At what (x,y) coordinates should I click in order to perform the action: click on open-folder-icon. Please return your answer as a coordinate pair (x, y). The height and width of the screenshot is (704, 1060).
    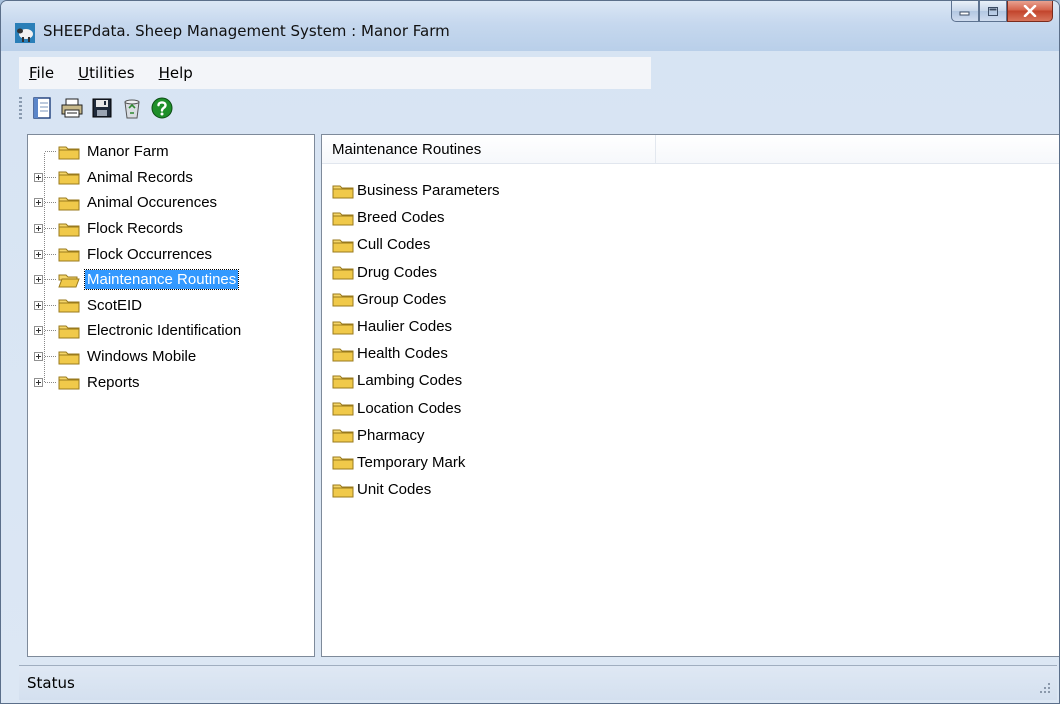
    Looking at the image, I should click on (69, 281).